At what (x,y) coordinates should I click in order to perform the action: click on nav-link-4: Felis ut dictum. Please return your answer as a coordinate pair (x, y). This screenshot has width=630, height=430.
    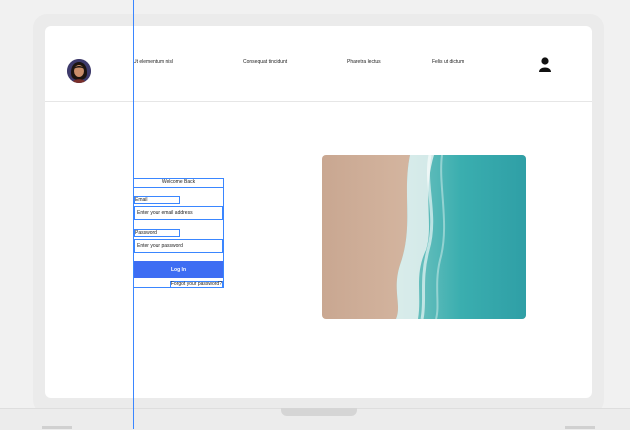
    Looking at the image, I should click on (448, 62).